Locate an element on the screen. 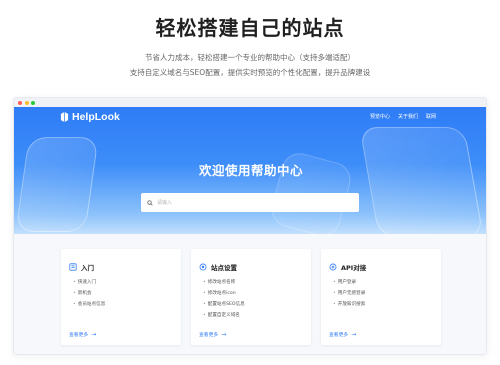 This screenshot has width=500, height=365. settings-icon is located at coordinates (203, 267).